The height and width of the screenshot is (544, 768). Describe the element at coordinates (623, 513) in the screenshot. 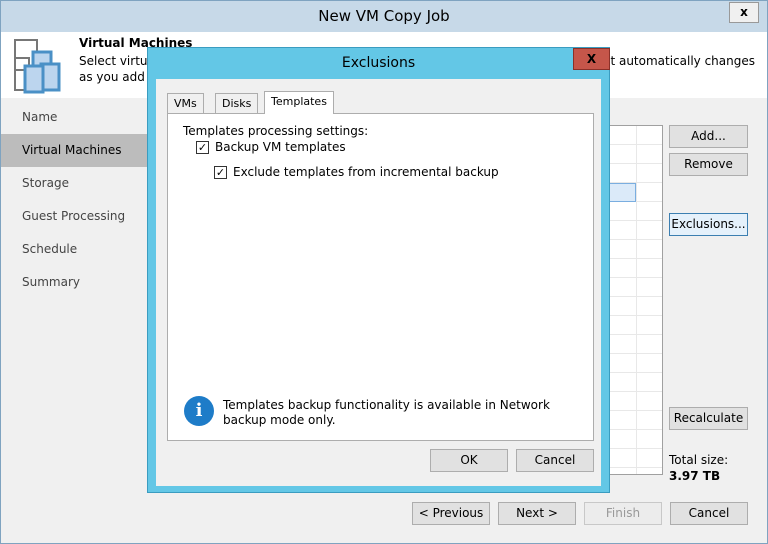

I see `finish-button: Finish` at that location.